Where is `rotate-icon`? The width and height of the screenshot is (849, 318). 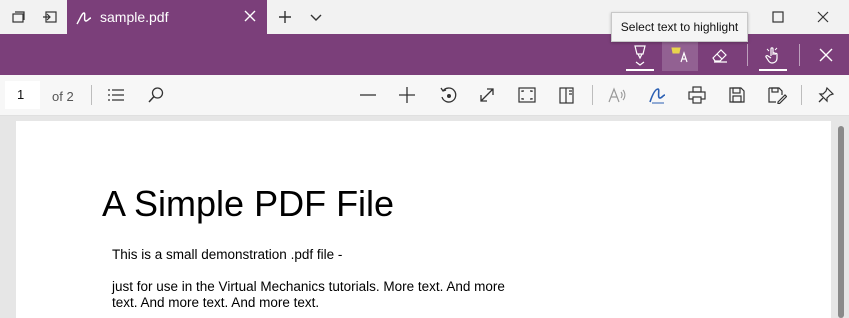 rotate-icon is located at coordinates (448, 95).